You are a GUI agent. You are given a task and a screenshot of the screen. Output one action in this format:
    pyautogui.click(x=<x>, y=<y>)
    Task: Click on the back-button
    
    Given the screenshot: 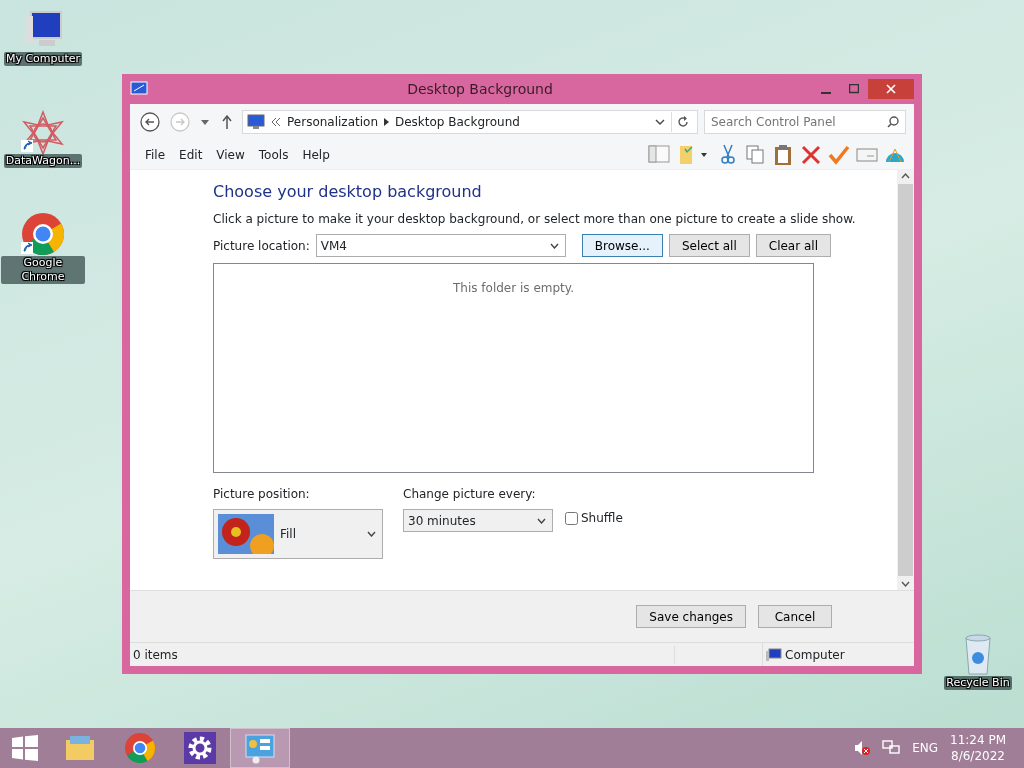 What is the action you would take?
    pyautogui.click(x=150, y=122)
    